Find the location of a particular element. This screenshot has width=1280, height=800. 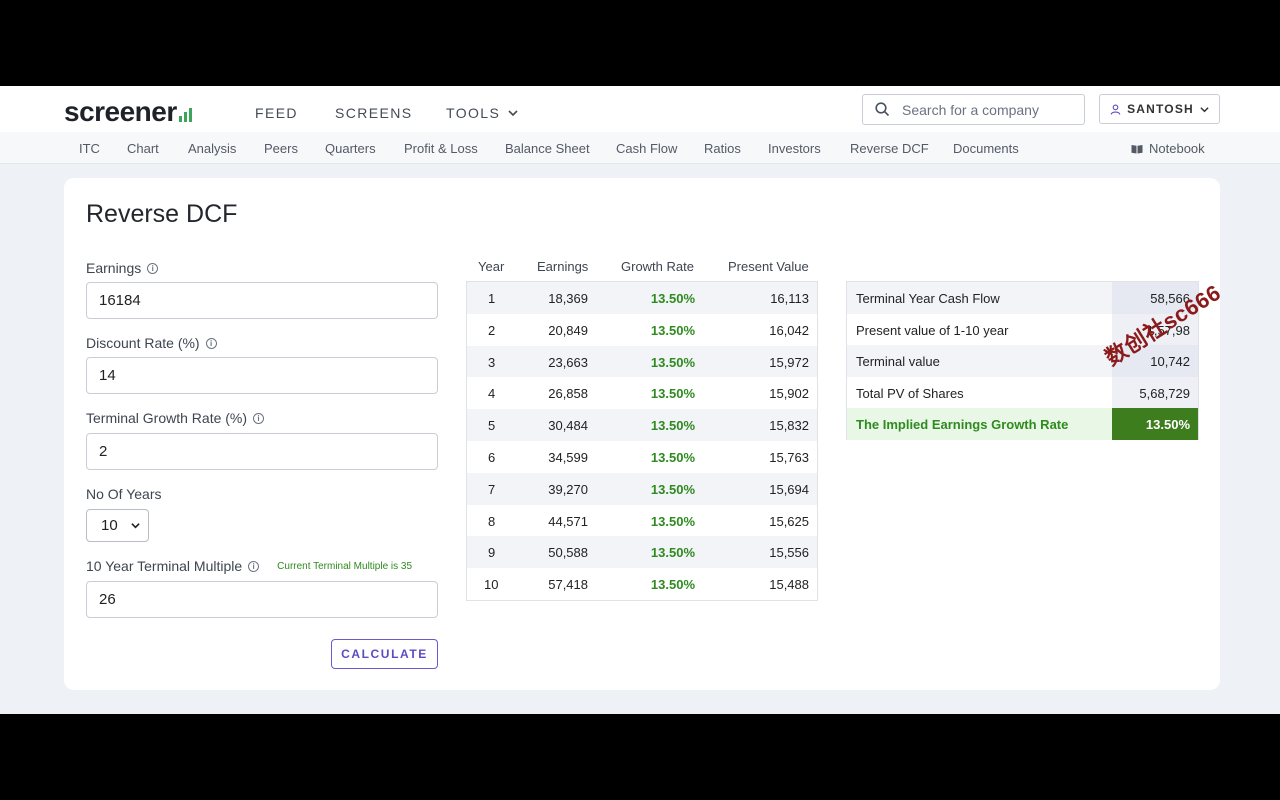

terminal-multiple-label-text: 10 Year Terminal Multiple is located at coordinates (164, 566).